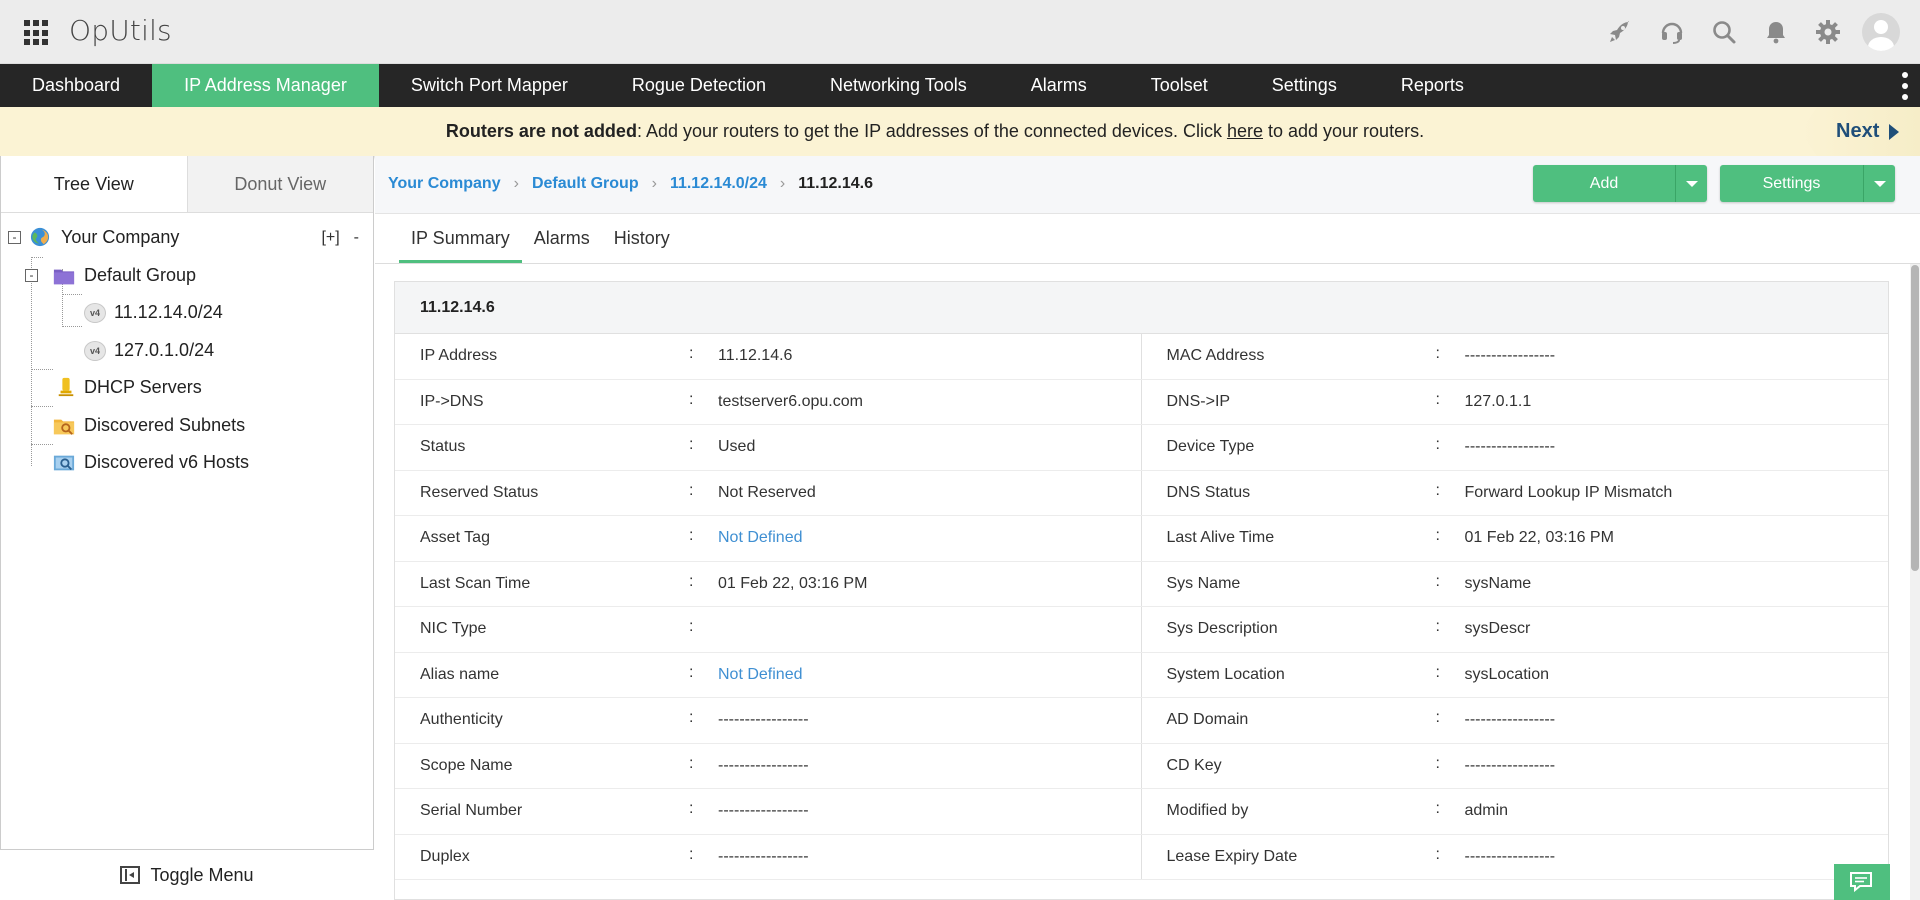 The image size is (1920, 900). I want to click on nav-rogue-detection: Rogue Detection, so click(699, 85).